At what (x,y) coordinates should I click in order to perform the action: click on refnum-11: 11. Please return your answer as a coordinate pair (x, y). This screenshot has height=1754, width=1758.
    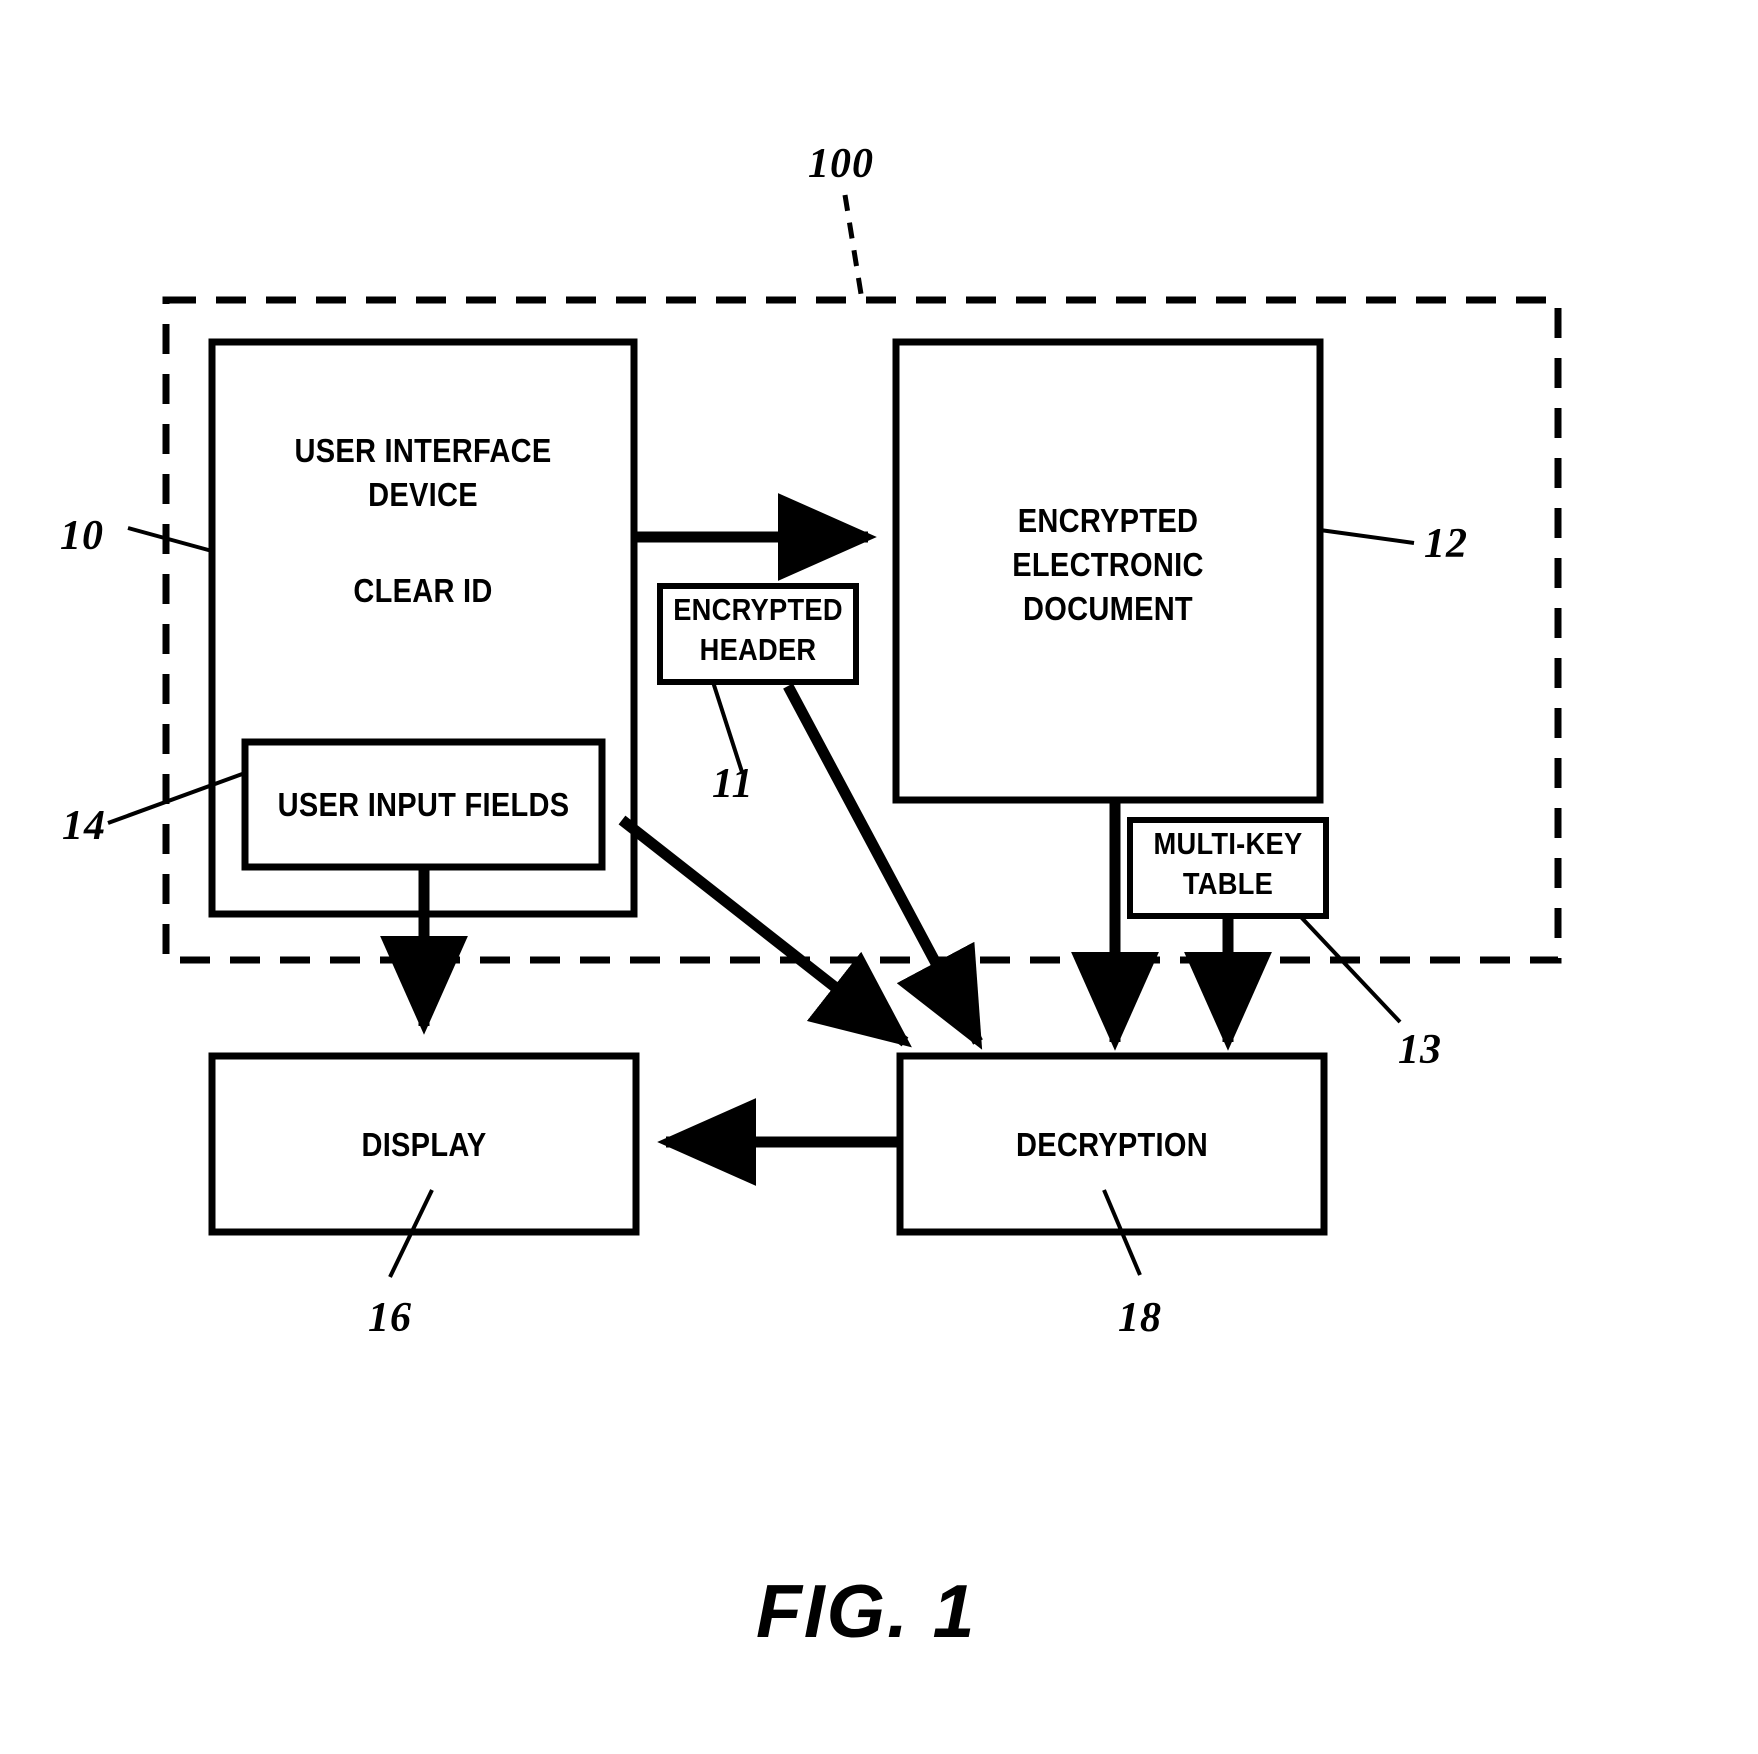
    Looking at the image, I should click on (733, 784).